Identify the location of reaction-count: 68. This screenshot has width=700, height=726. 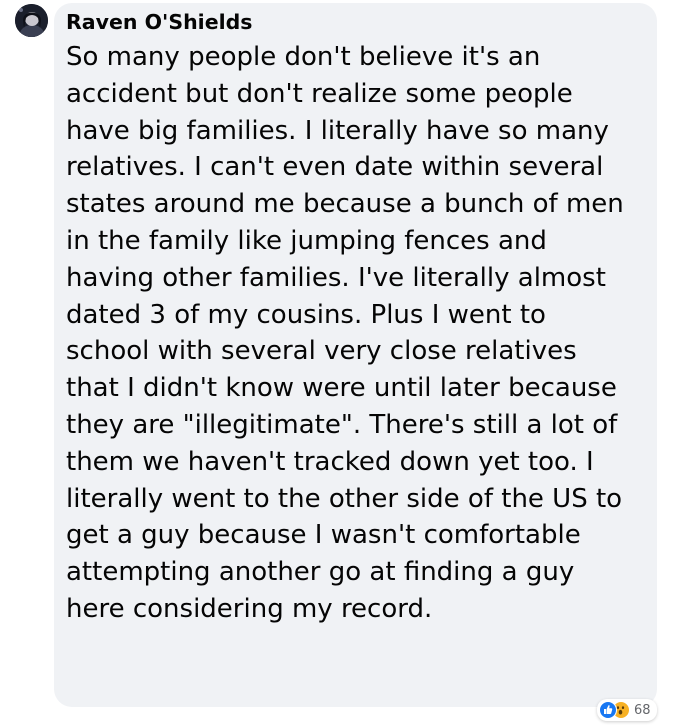
(642, 710).